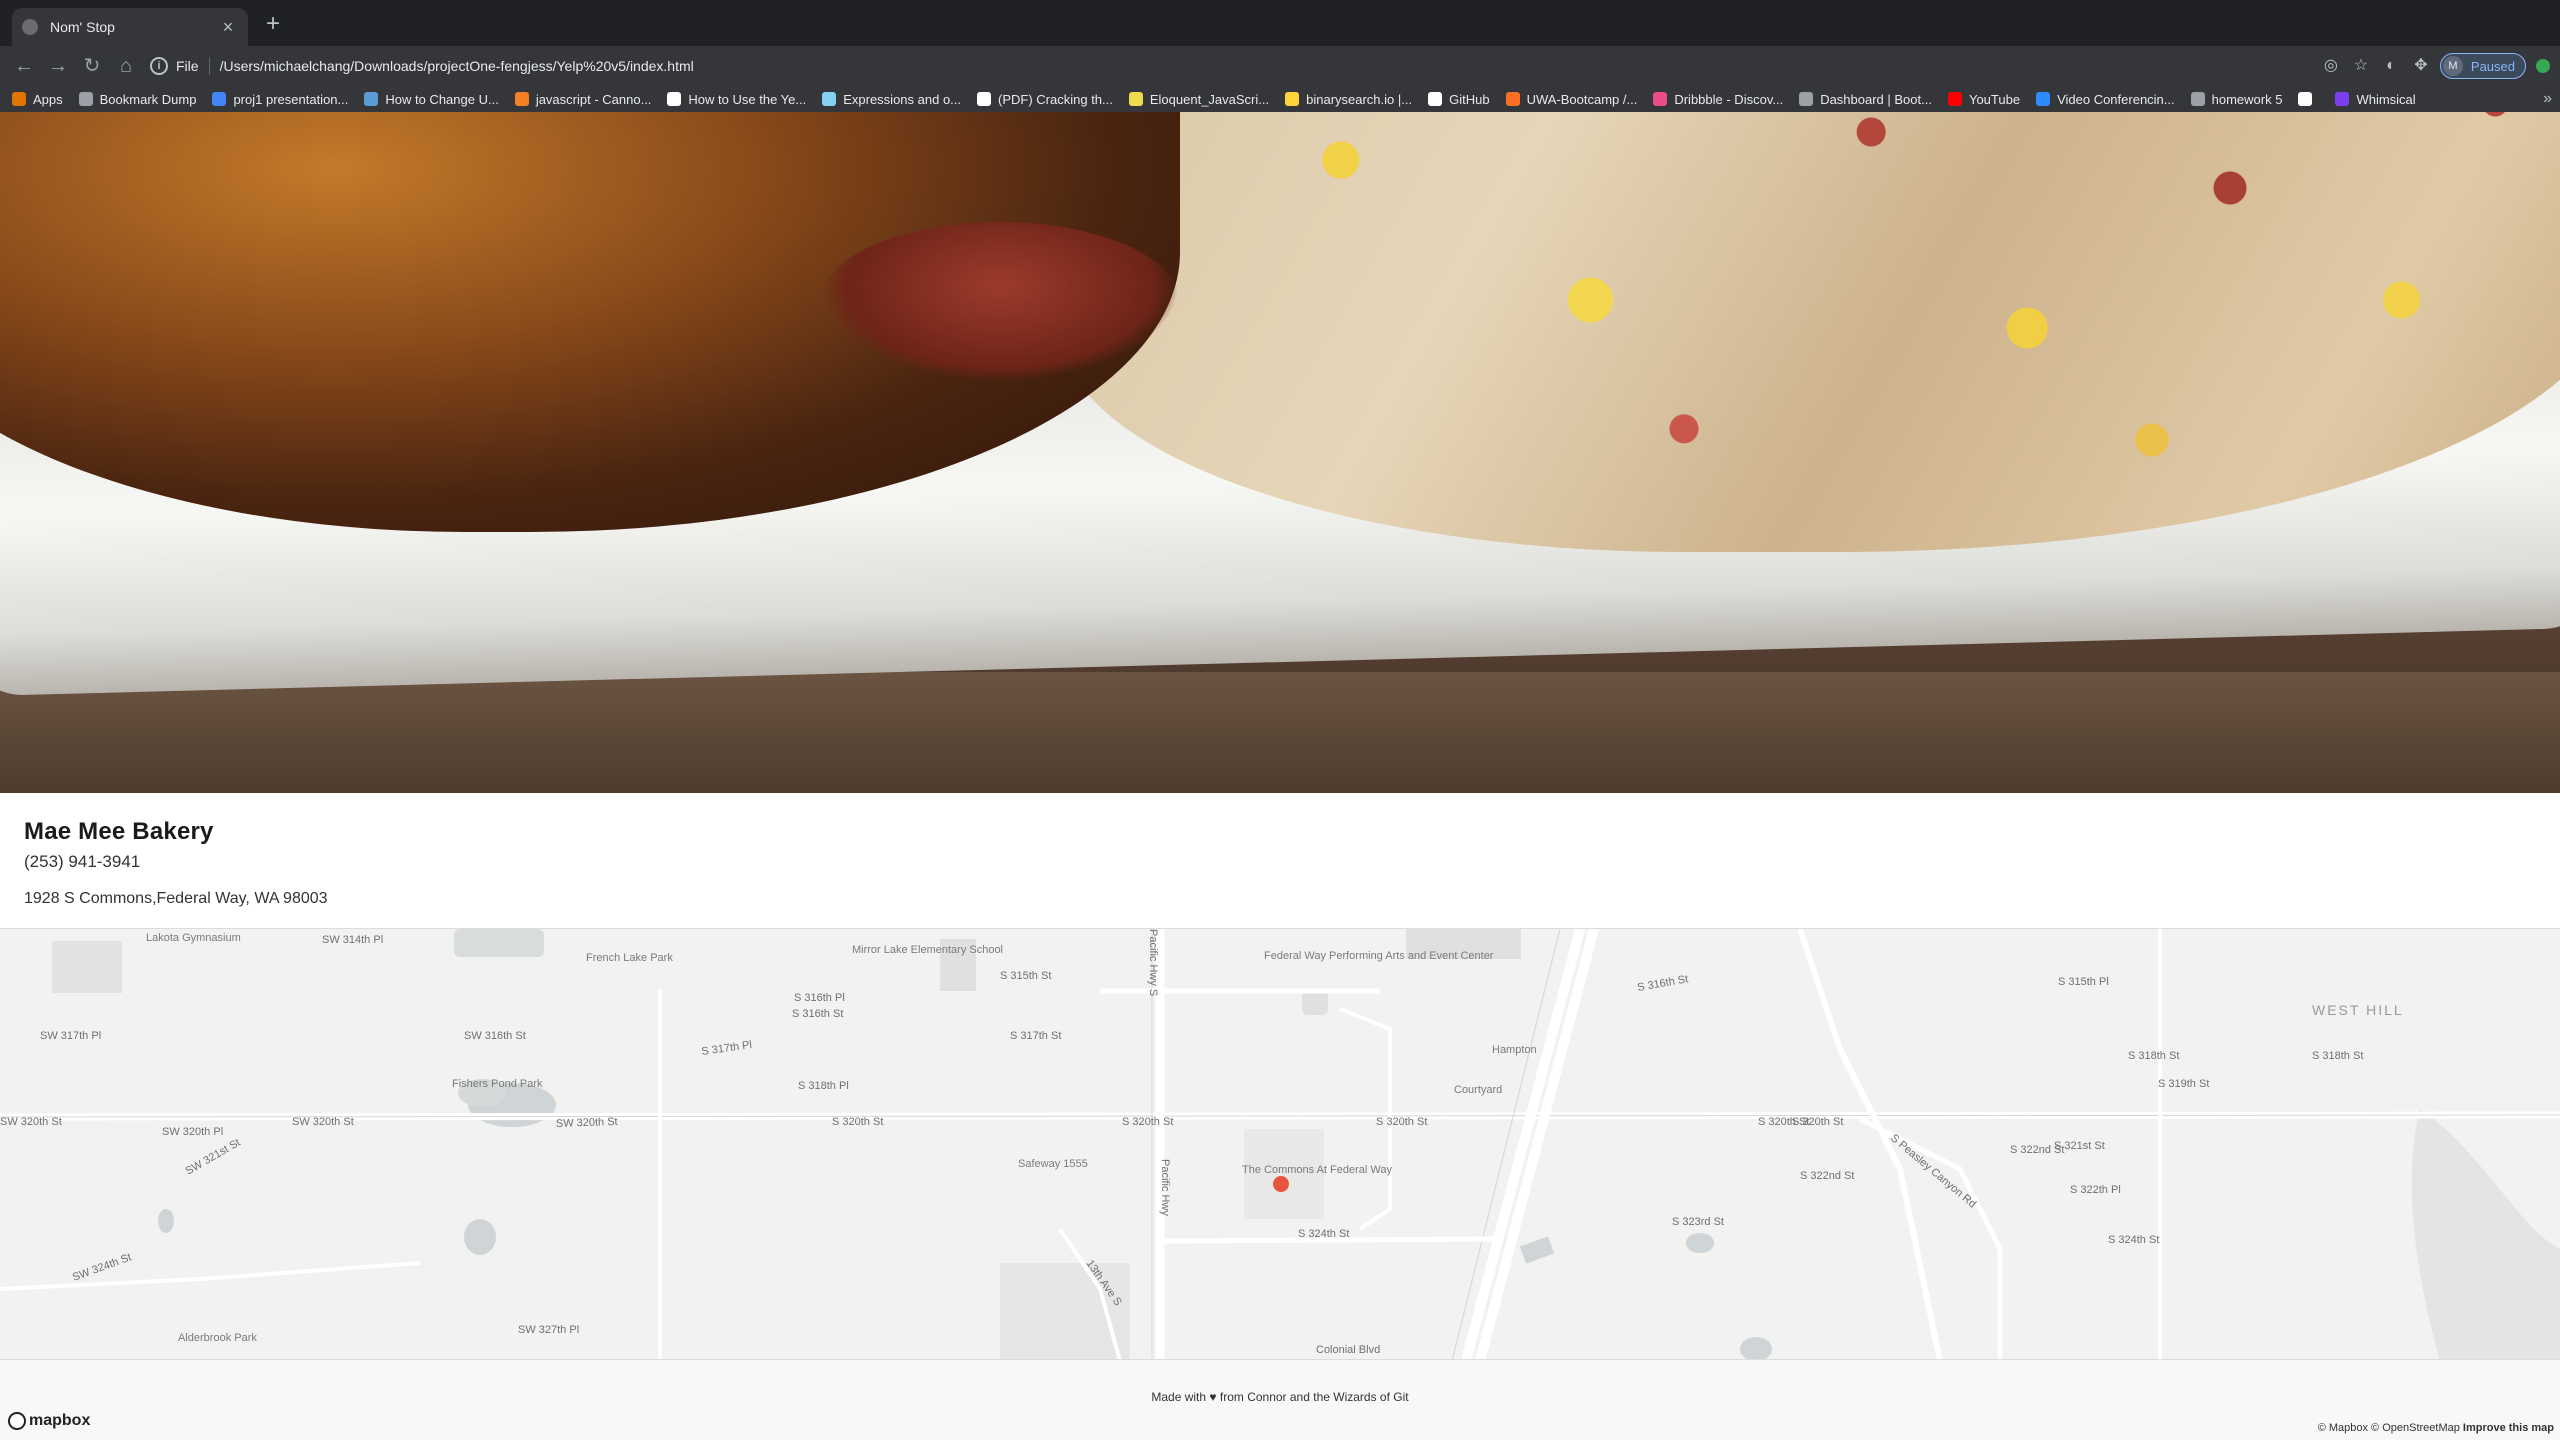 This screenshot has height=1440, width=2560. I want to click on map-street-label: S 324th St, so click(1323, 1234).